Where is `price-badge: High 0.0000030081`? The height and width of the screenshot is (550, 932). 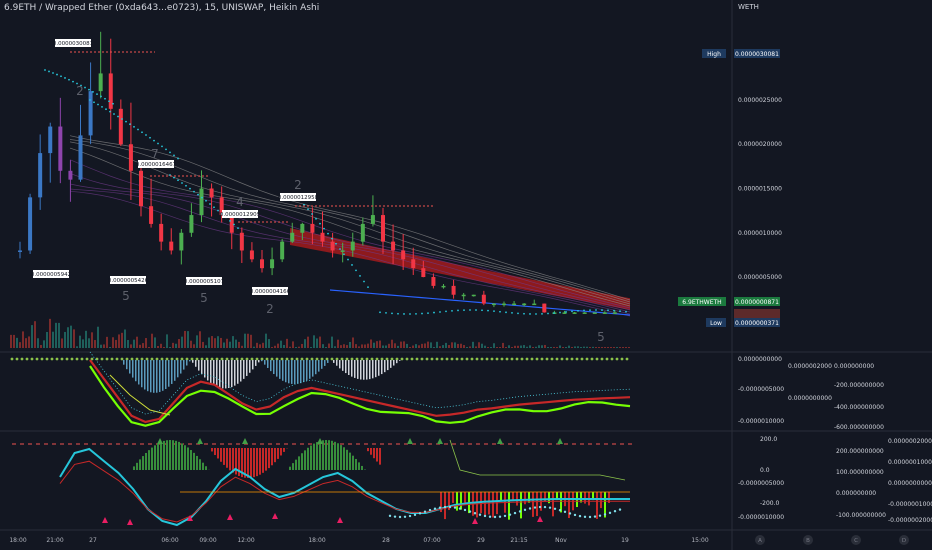 price-badge: High 0.0000030081 is located at coordinates (741, 53).